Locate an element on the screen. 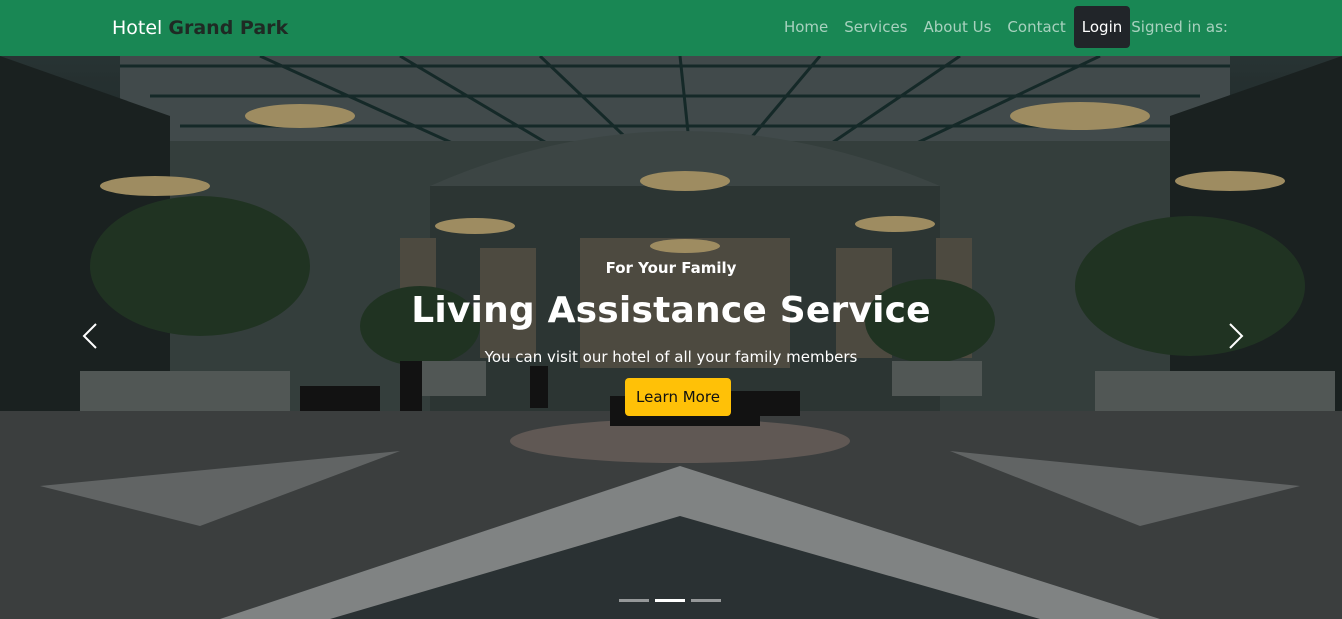  carousel-next-button is located at coordinates (1243, 342).